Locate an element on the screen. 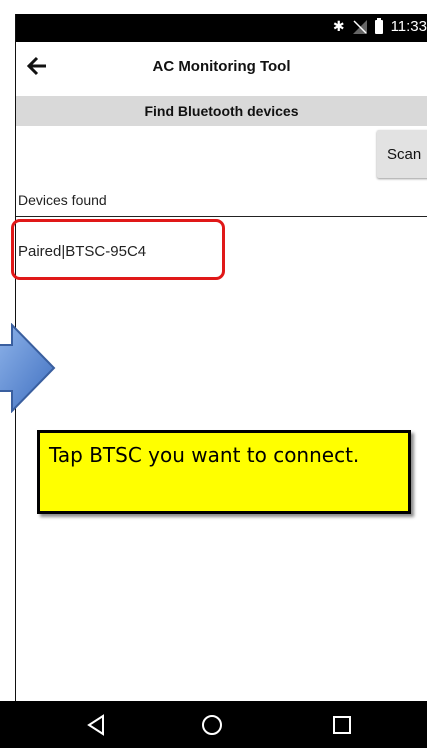 The width and height of the screenshot is (427, 748). highlight-box is located at coordinates (118, 249).